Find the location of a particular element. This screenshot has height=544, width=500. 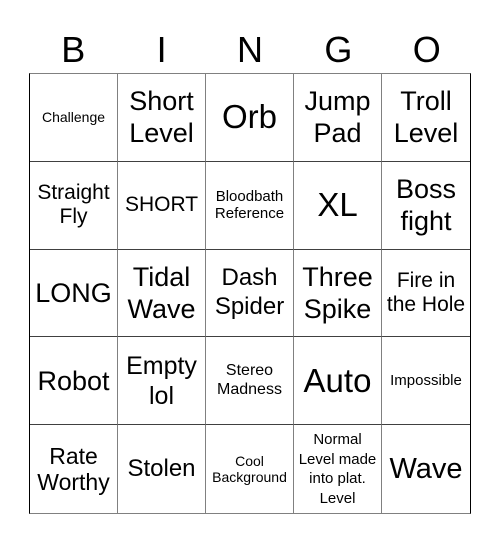

bingo-header: B I N G O is located at coordinates (250, 50).